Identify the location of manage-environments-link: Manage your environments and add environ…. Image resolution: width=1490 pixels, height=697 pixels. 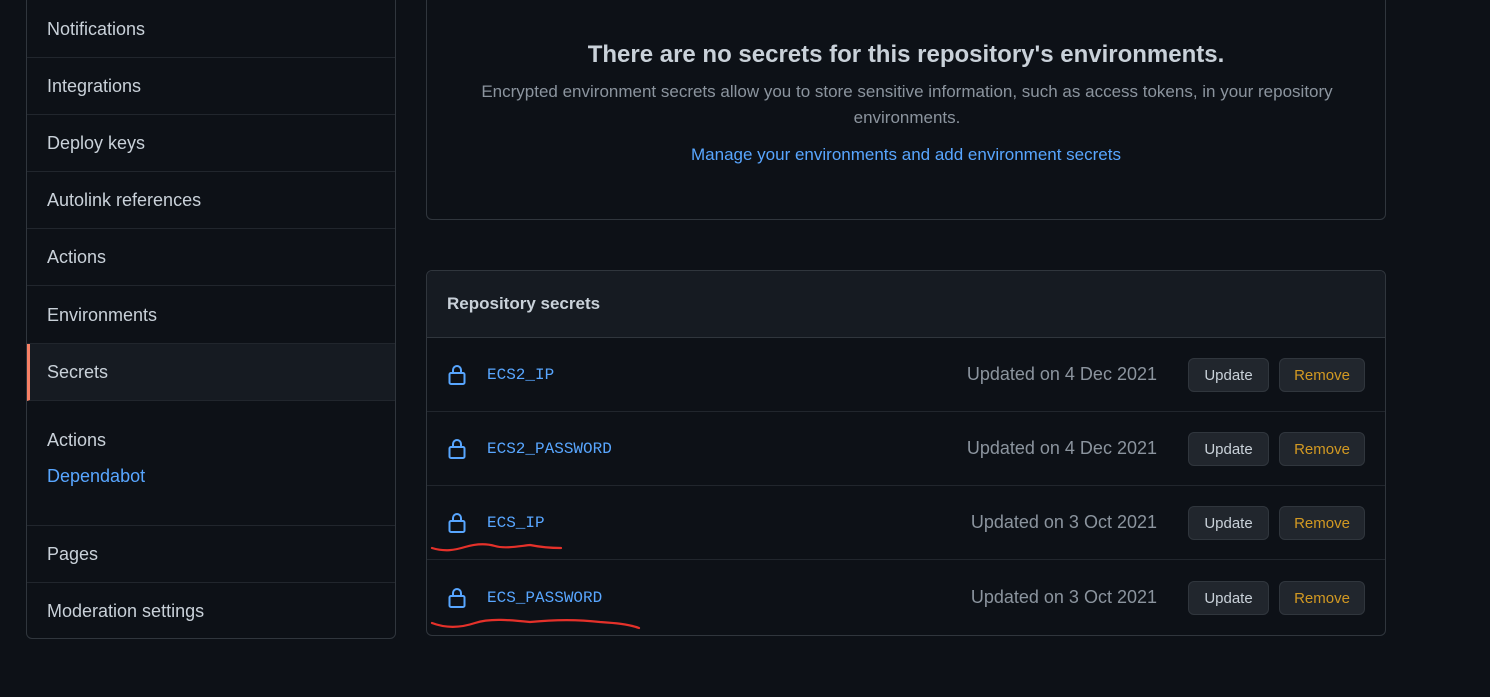
(906, 155).